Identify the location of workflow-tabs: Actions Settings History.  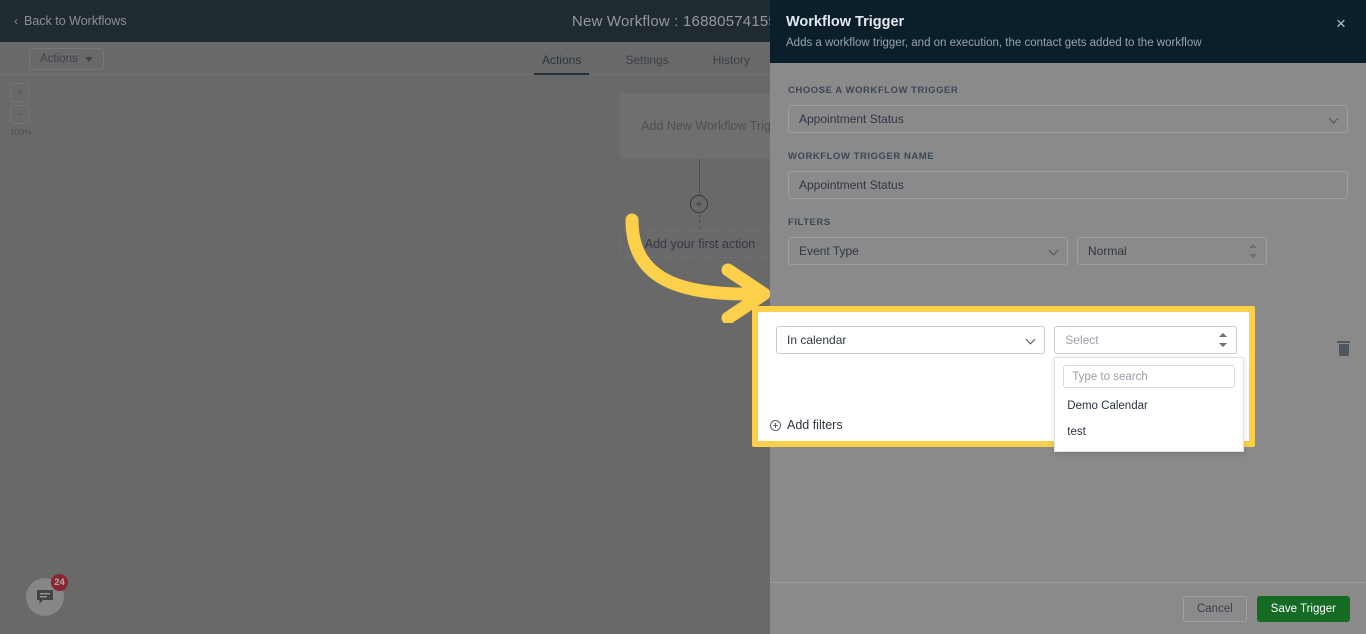
(646, 58).